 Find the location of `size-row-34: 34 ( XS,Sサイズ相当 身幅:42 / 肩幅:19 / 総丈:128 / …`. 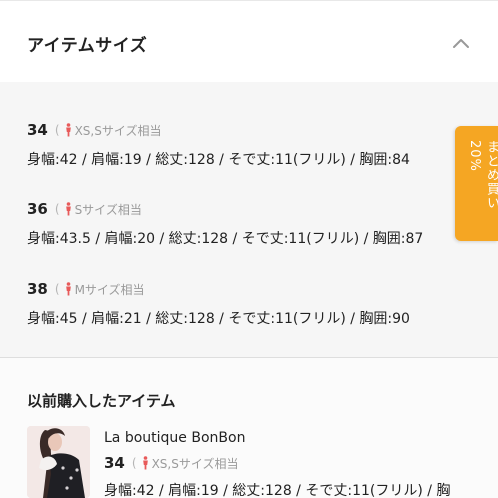

size-row-34: 34 ( XS,Sサイズ相当 身幅:42 / 肩幅:19 / 総丈:128 / … is located at coordinates (218, 144).